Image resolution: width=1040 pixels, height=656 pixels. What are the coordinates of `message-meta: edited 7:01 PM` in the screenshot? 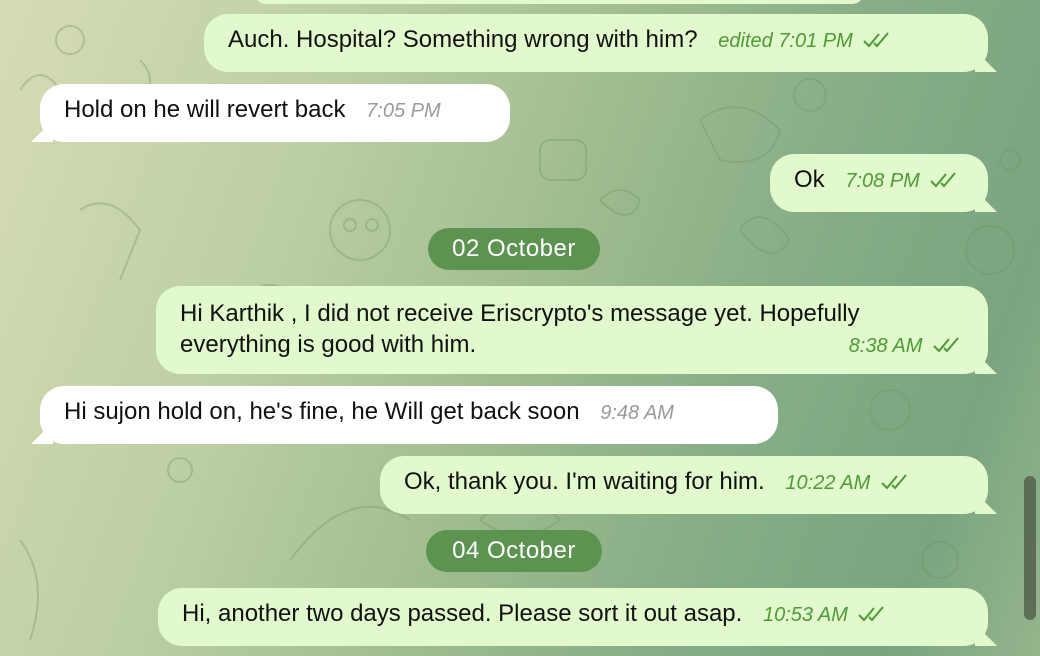 It's located at (804, 41).